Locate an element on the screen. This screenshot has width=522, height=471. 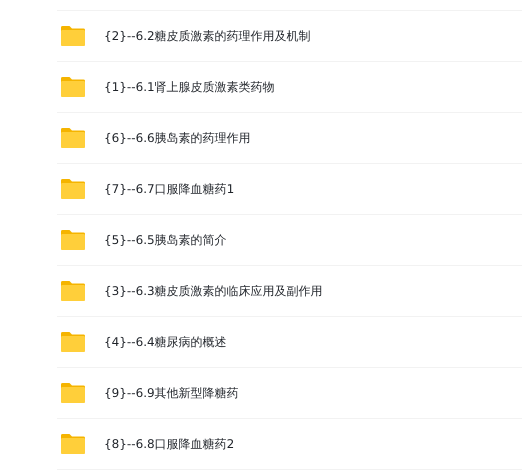
folder-name: {7}--6.7口服降血糖药1 is located at coordinates (169, 189).